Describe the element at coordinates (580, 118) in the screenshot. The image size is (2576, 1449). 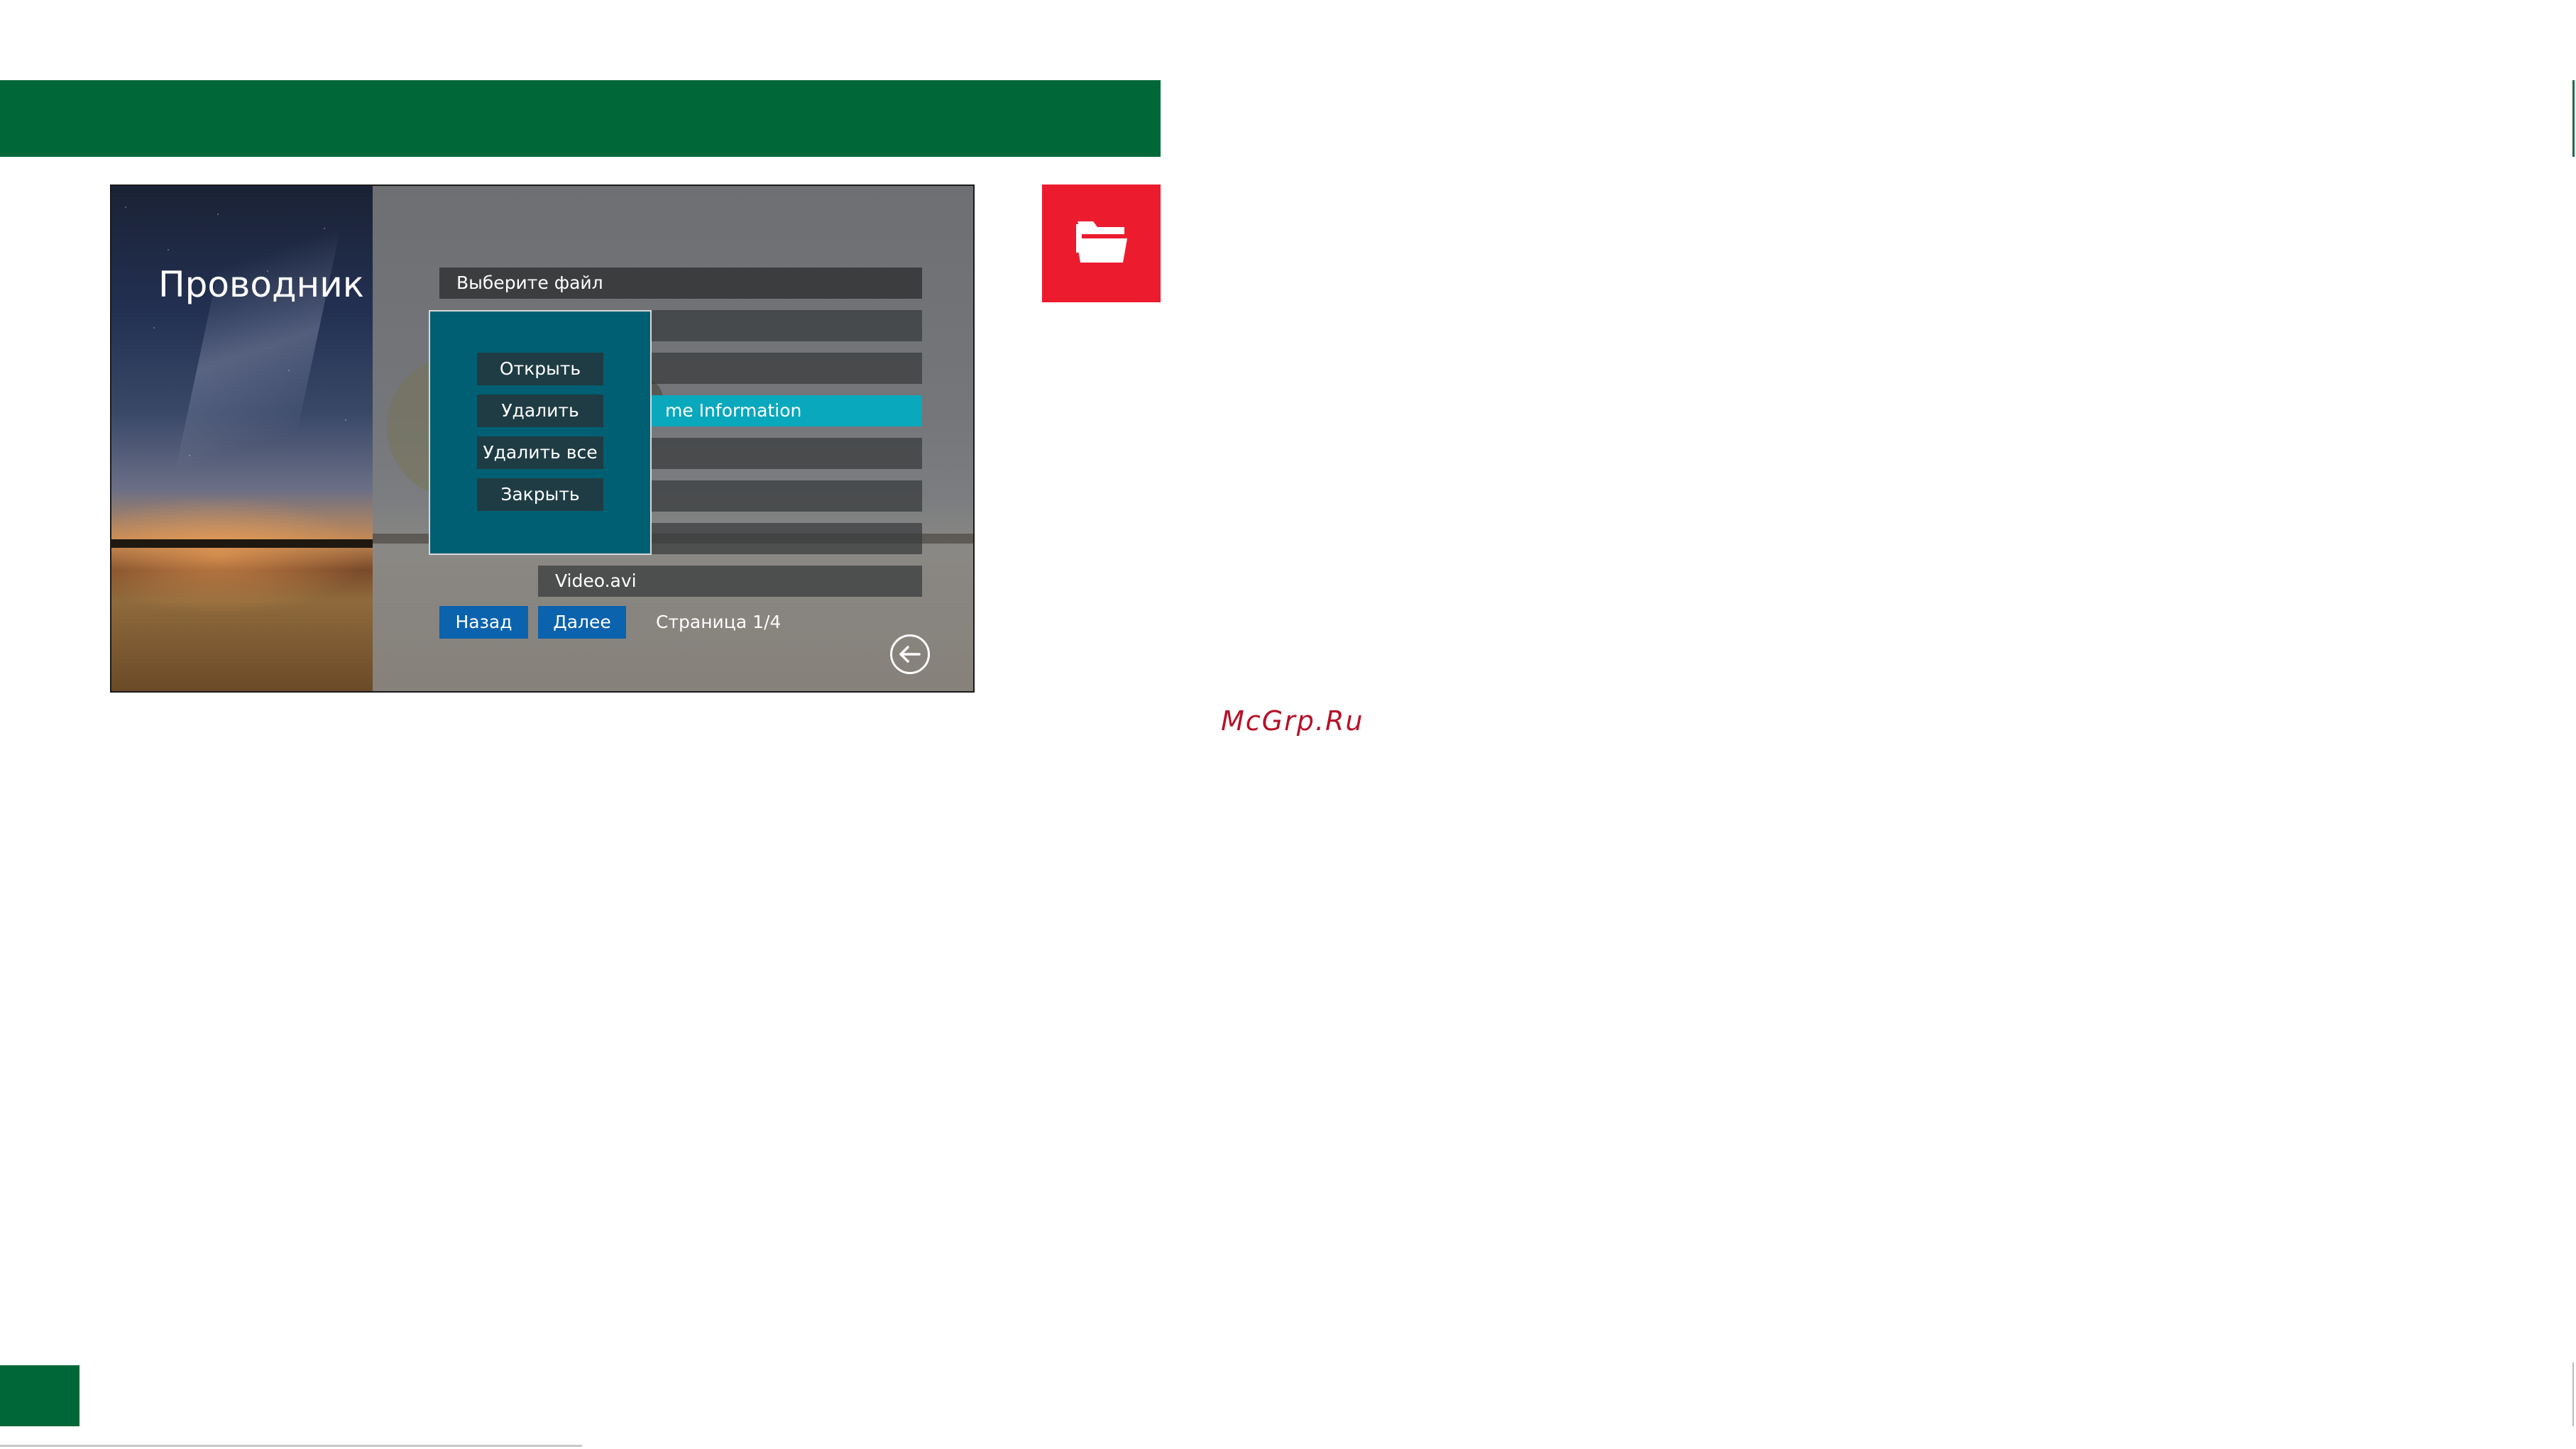
I see `top-header-band` at that location.